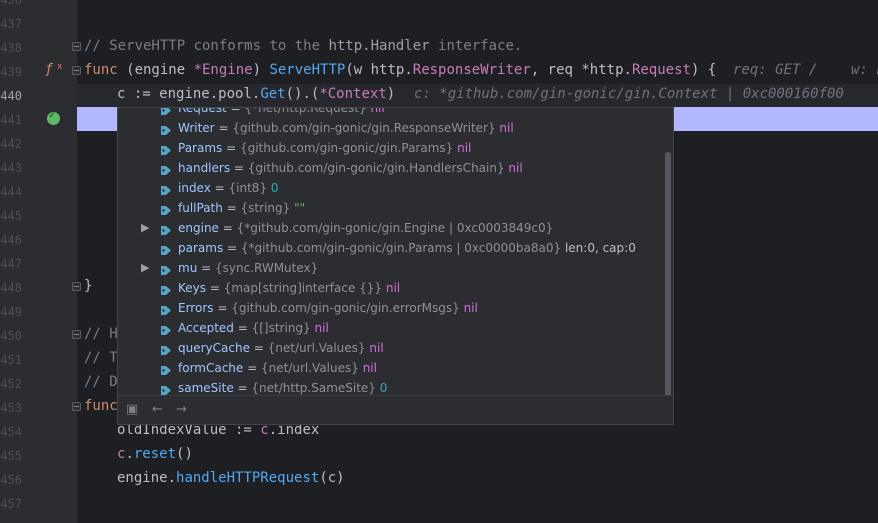 The image size is (878, 523). I want to click on debug-variable-text: fullPath = {string} "", so click(241, 208).